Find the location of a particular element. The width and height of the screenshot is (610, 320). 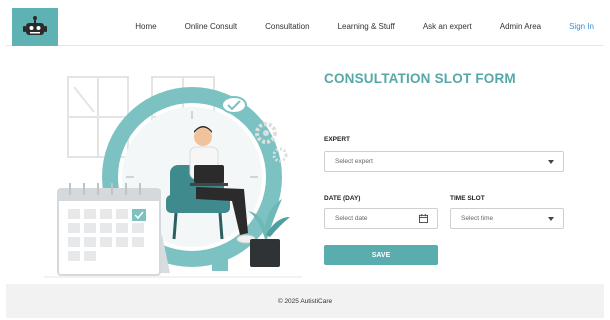

nav-item-ask-expert: Ask an expert is located at coordinates (447, 26).